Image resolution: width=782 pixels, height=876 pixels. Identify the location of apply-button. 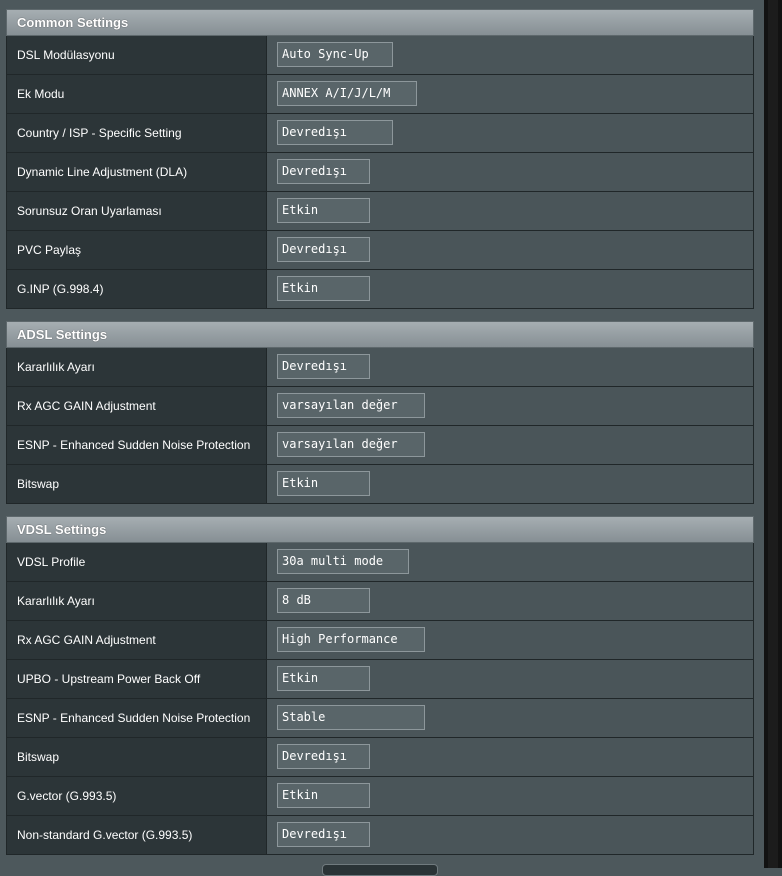
(380, 870).